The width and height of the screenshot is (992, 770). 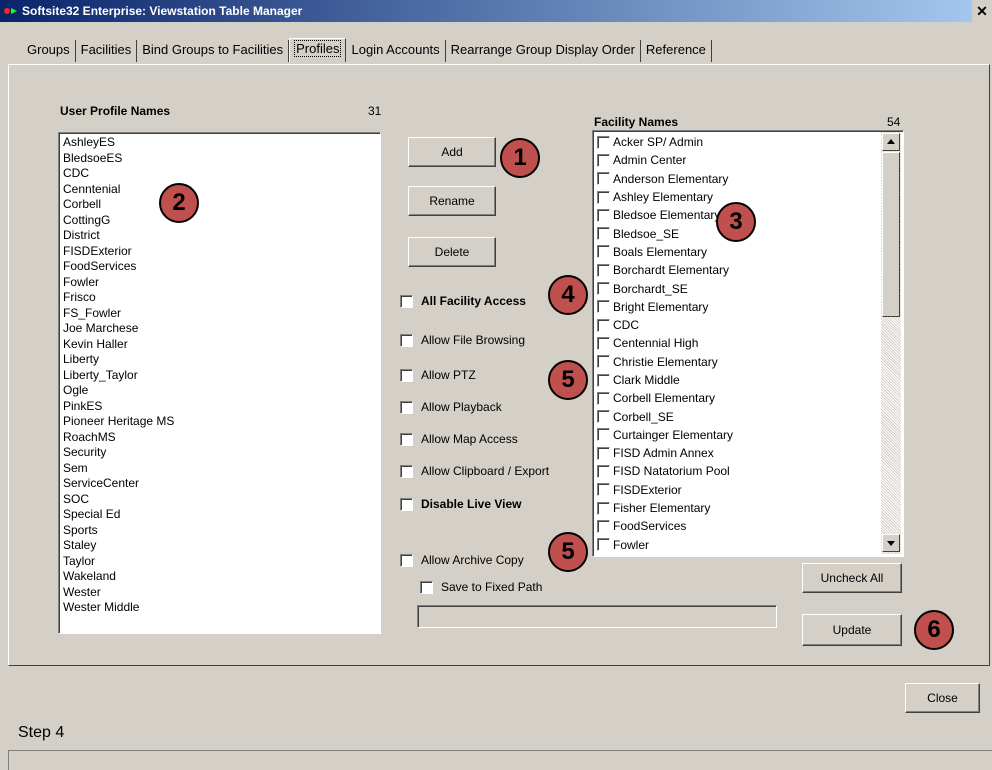 I want to click on profile-list-item: FS_Fowler, so click(x=219, y=314).